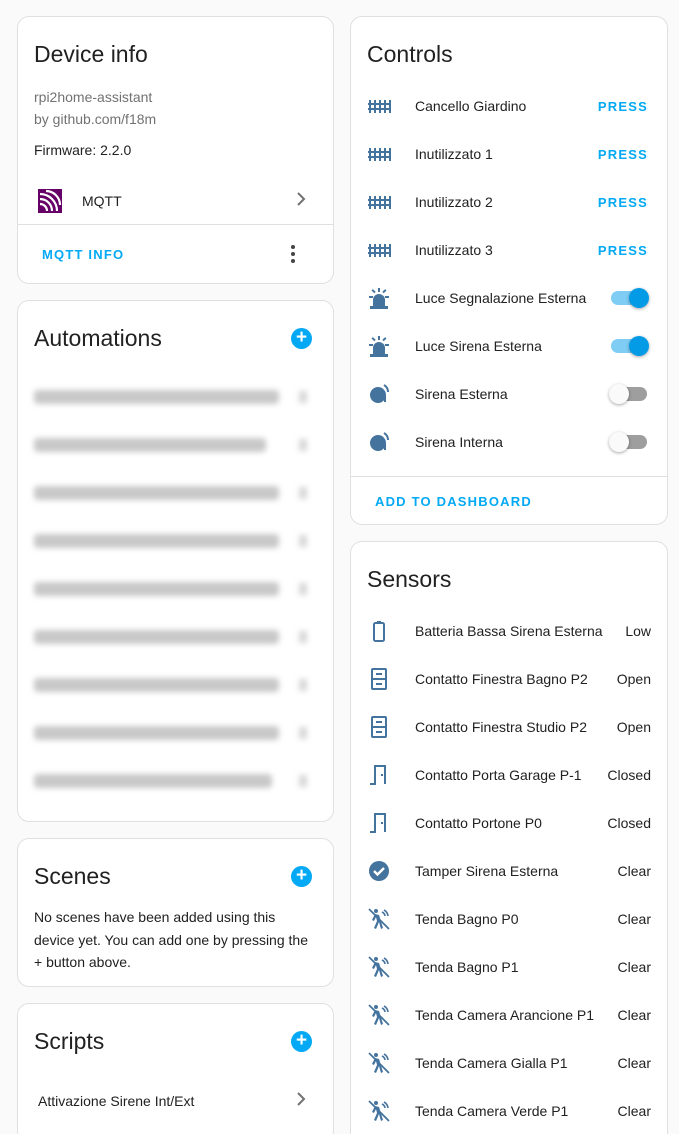 The width and height of the screenshot is (679, 1134). Describe the element at coordinates (69, 1041) in the screenshot. I see `scripts-title: Scripts` at that location.